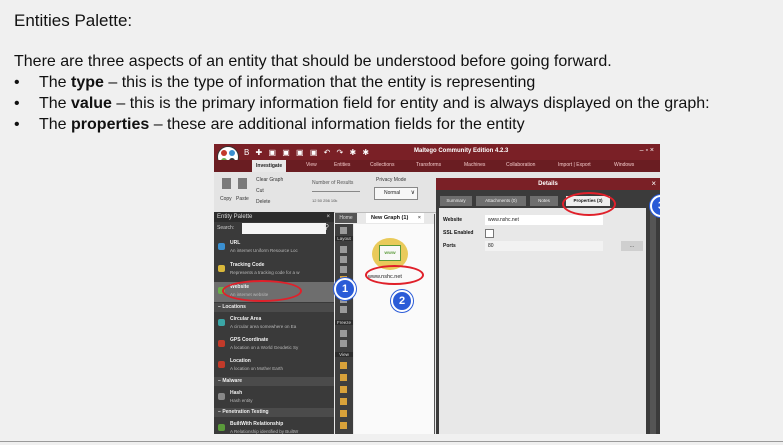 The height and width of the screenshot is (445, 783). Describe the element at coordinates (221, 268) in the screenshot. I see `tracking-code-icon` at that location.